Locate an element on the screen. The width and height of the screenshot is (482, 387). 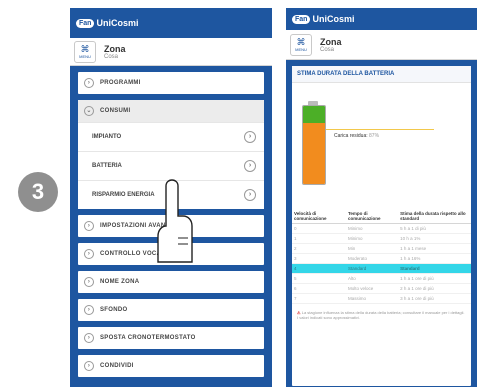
table-row: 6 Molto veloce 2 h a 1 ore di più is located at coordinates (381, 288).